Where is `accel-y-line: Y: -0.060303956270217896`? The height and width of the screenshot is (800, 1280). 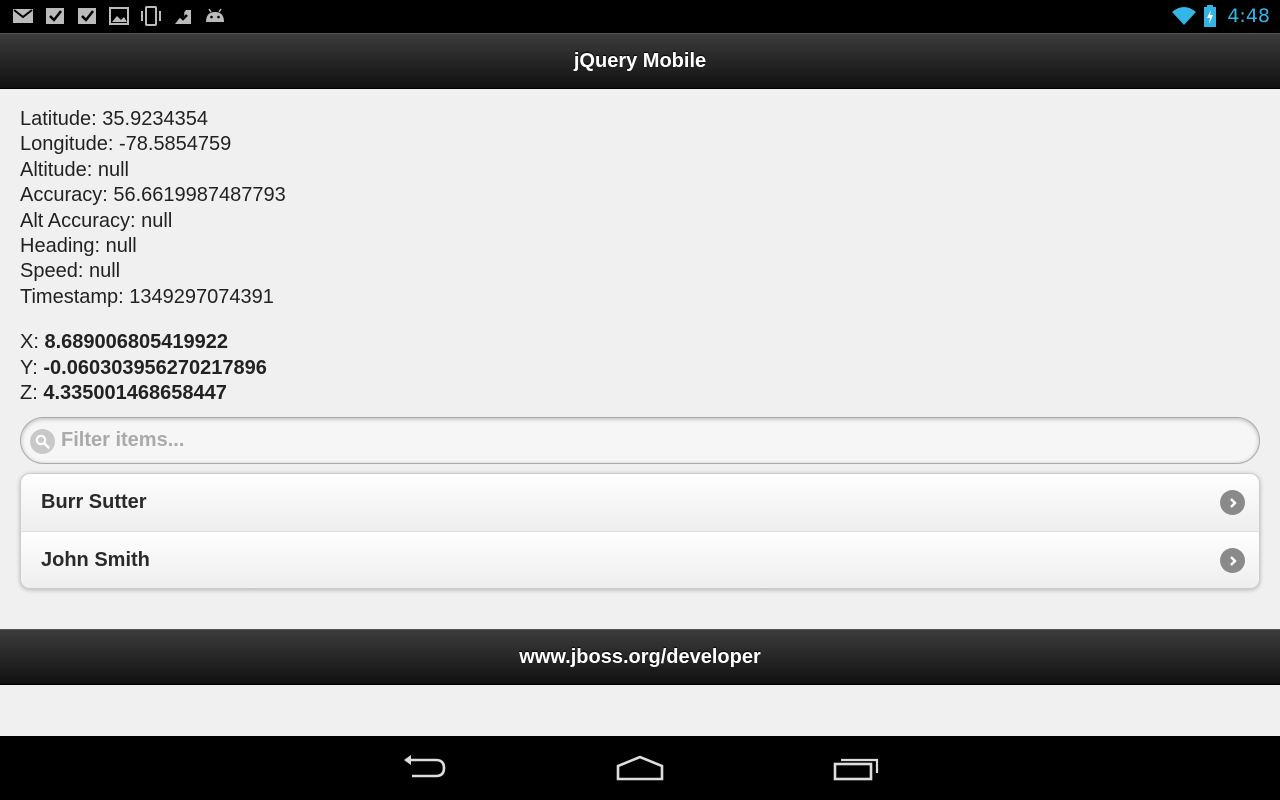 accel-y-line: Y: -0.060303956270217896 is located at coordinates (640, 368).